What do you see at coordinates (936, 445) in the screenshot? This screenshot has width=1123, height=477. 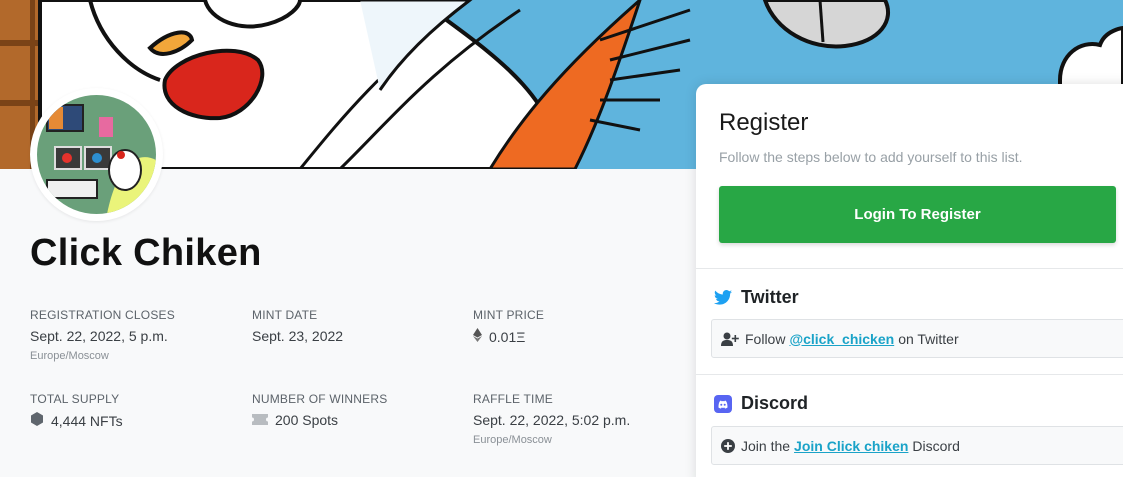 I see `discord-task-suffix: Discord` at bounding box center [936, 445].